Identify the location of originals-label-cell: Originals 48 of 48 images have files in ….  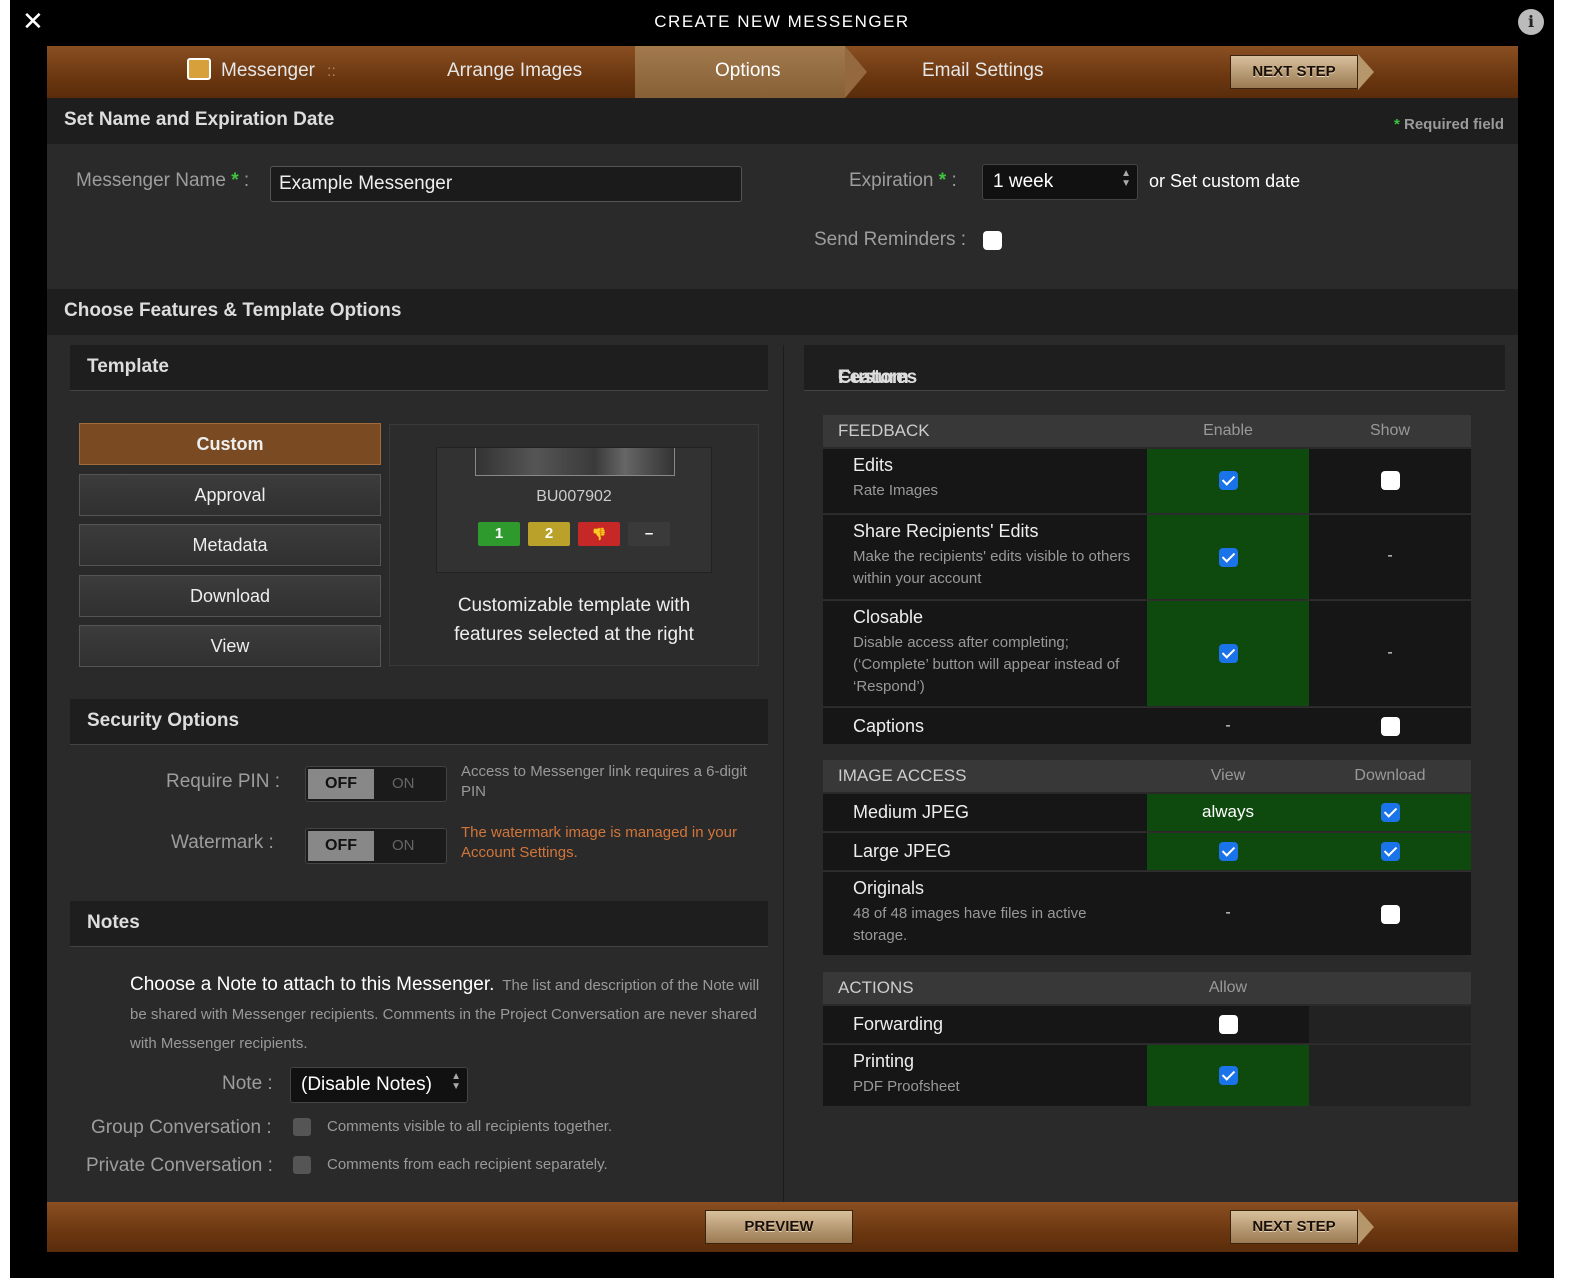
(985, 913).